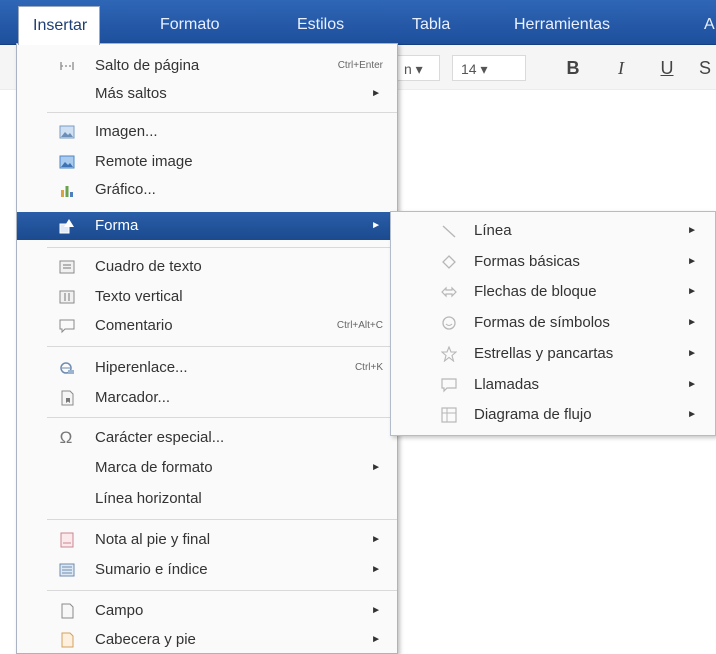 This screenshot has height=654, width=716. What do you see at coordinates (207, 94) in the screenshot?
I see `menu-item-more-breaks: Más saltos ►` at bounding box center [207, 94].